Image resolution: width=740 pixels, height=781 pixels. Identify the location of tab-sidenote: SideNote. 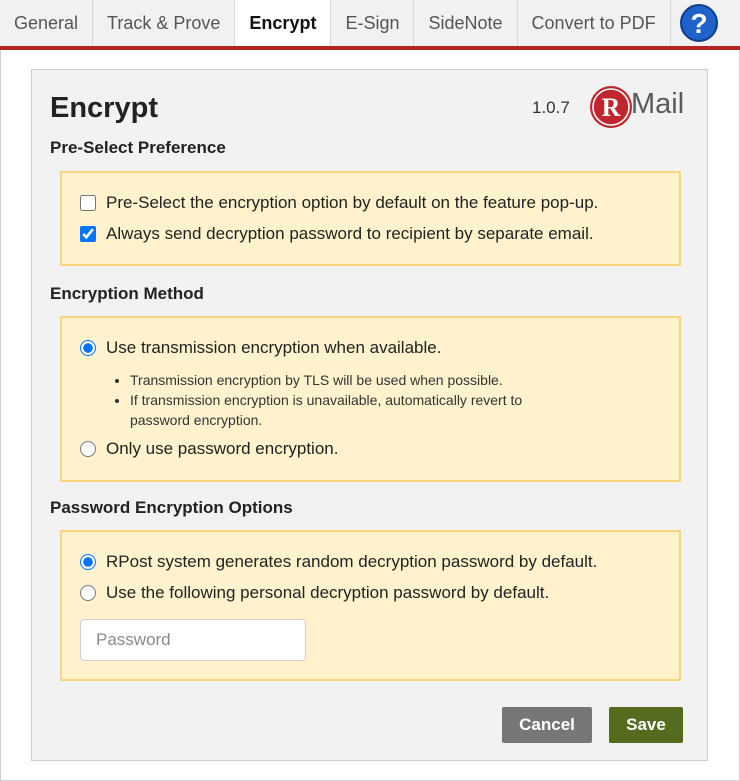
(466, 23).